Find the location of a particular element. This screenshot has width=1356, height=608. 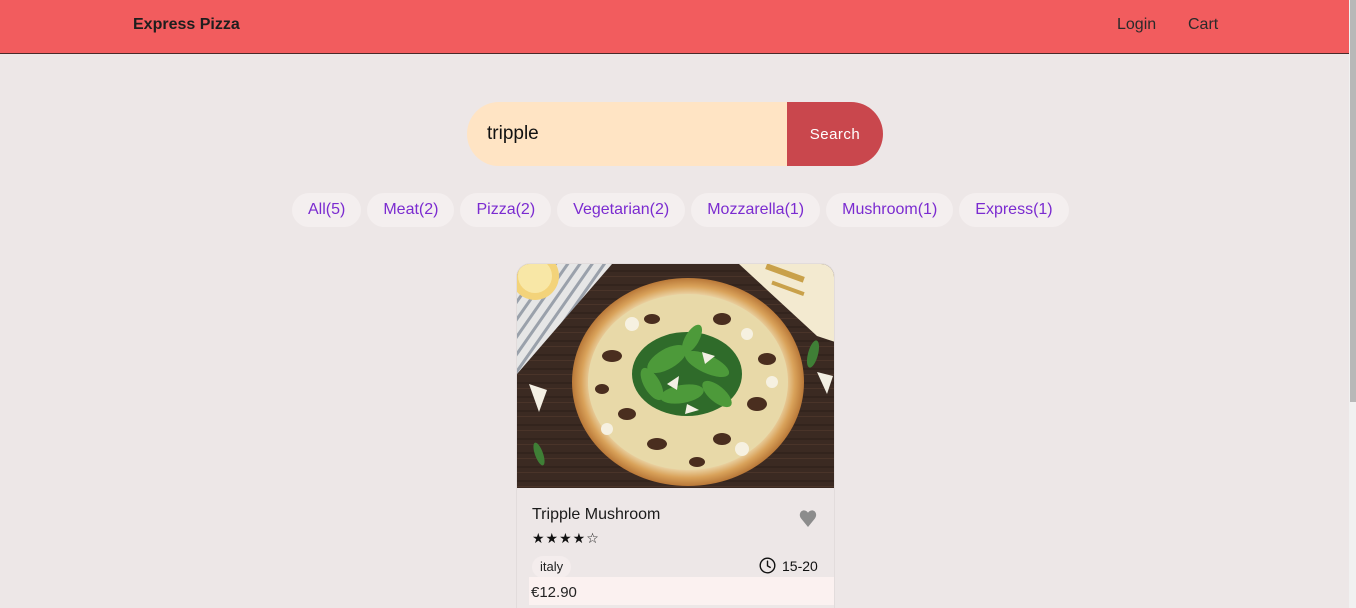

search-button: Search is located at coordinates (835, 134).